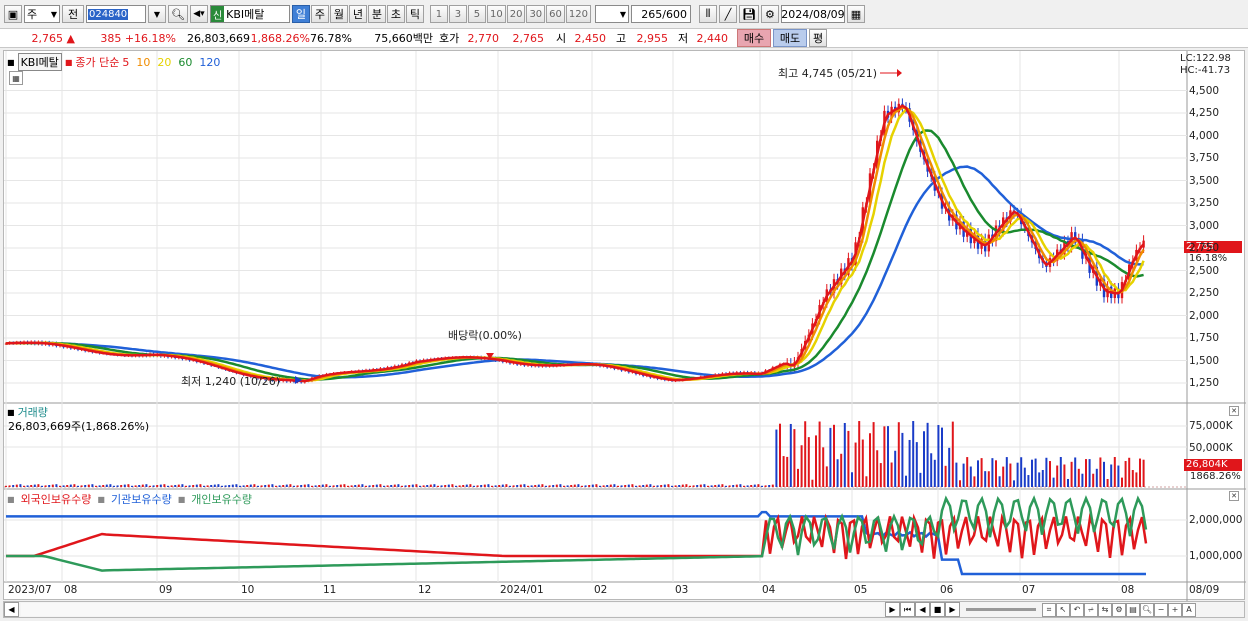 Image resolution: width=1248 pixels, height=621 pixels. I want to click on period-tab: 년, so click(357, 14).